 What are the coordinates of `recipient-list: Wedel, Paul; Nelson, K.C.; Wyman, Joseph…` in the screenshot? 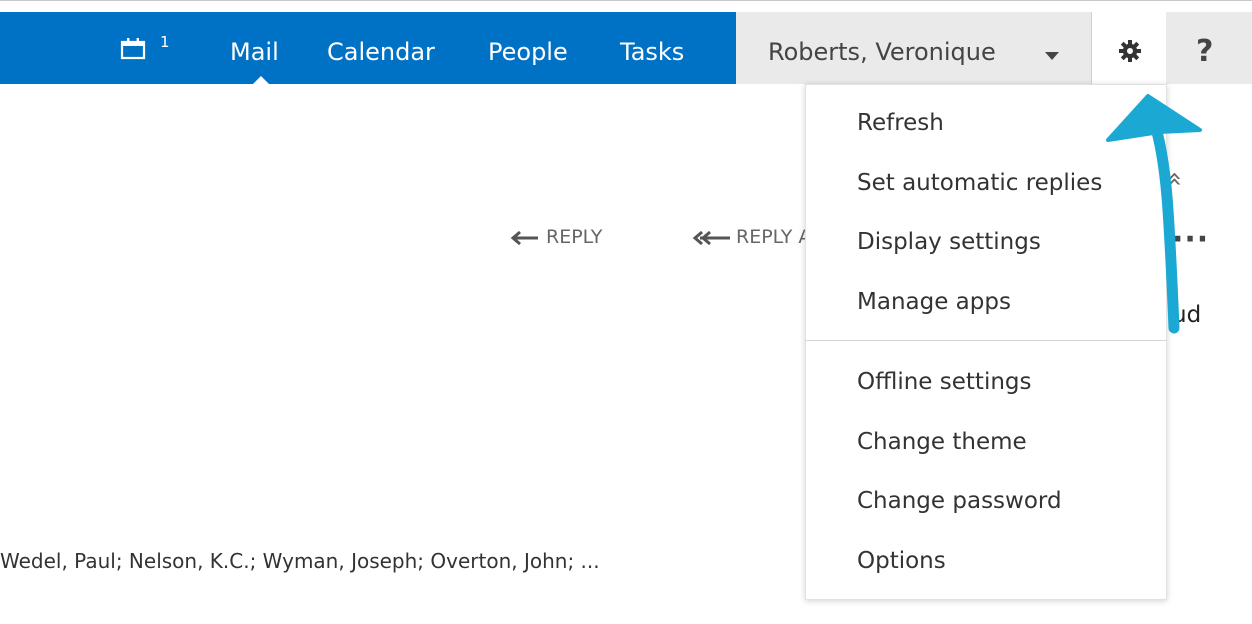 It's located at (300, 561).